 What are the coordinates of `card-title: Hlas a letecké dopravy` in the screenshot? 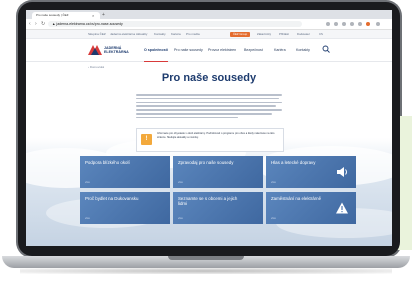 It's located at (293, 162).